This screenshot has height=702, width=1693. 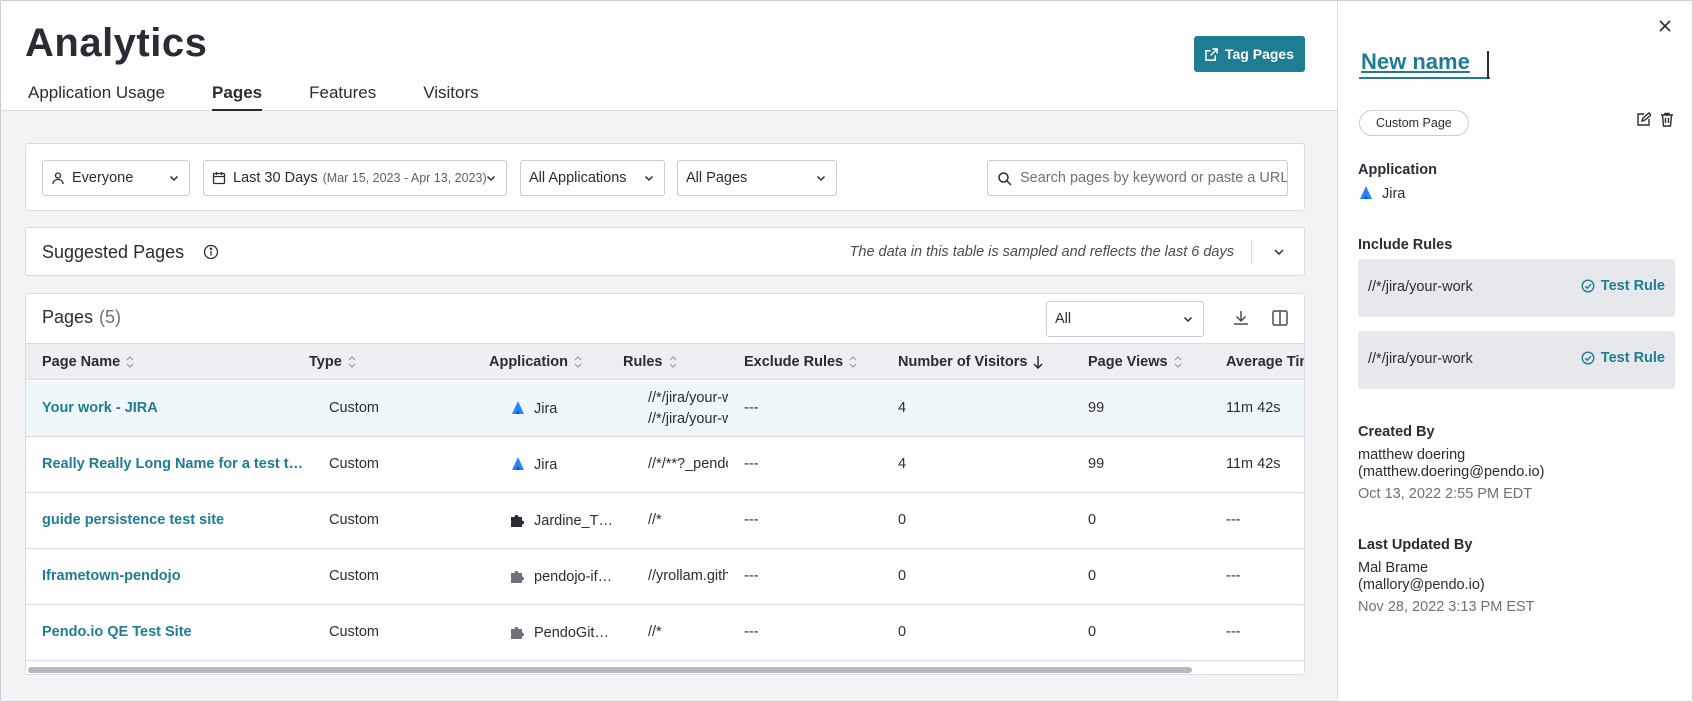 What do you see at coordinates (1412, 455) in the screenshot?
I see `created-by-name: matthew doering` at bounding box center [1412, 455].